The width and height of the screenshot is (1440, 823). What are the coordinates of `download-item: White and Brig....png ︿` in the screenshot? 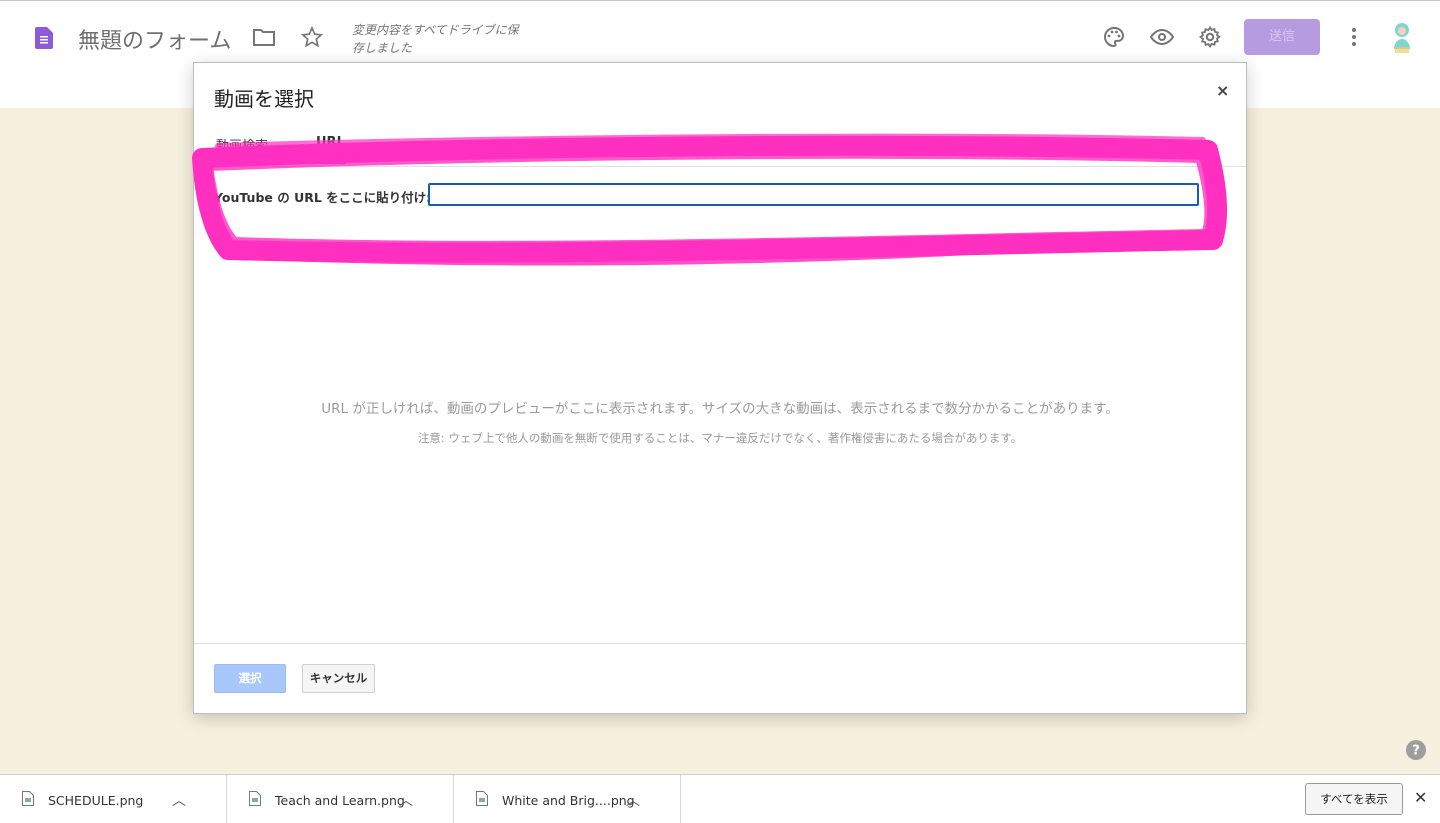 It's located at (567, 799).